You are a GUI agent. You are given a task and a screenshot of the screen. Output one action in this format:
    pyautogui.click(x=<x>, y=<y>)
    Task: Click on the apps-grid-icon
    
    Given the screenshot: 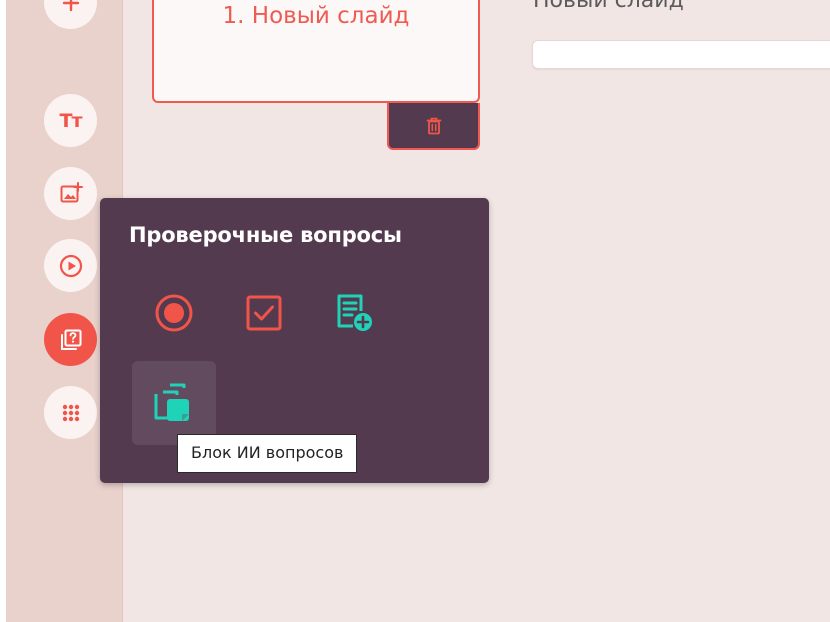 What is the action you would take?
    pyautogui.click(x=70, y=412)
    